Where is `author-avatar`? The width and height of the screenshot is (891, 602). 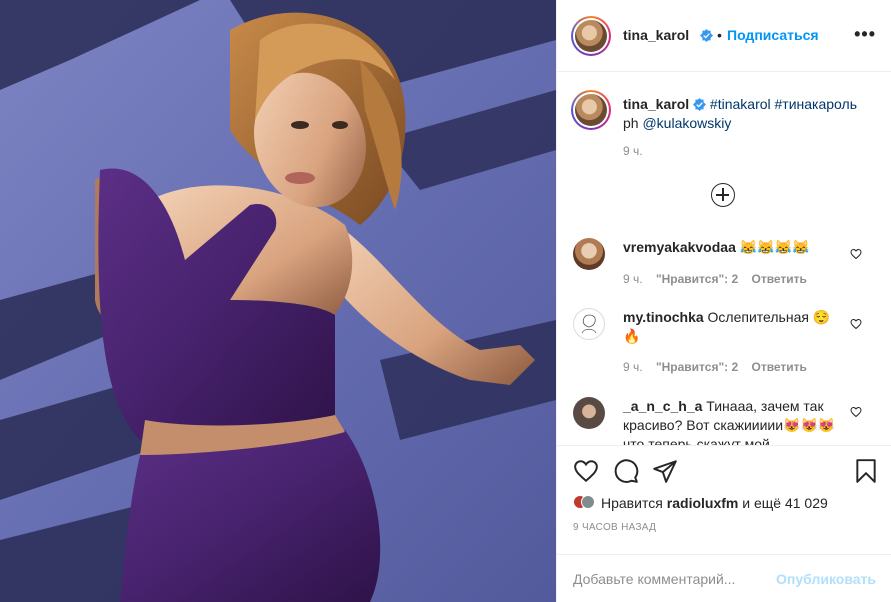
author-avatar is located at coordinates (591, 36).